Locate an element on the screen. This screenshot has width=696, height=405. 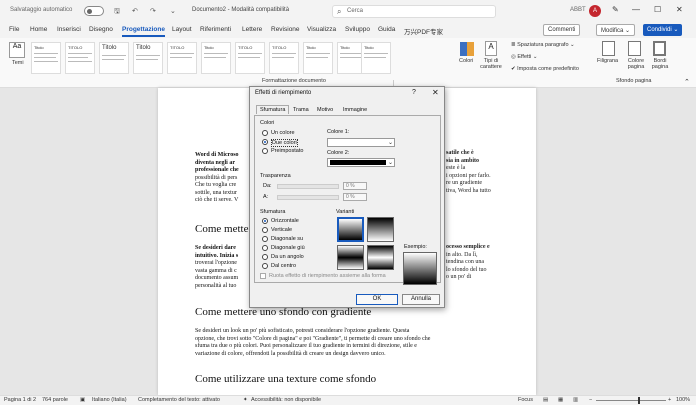
watermark-icon is located at coordinates (608, 48).